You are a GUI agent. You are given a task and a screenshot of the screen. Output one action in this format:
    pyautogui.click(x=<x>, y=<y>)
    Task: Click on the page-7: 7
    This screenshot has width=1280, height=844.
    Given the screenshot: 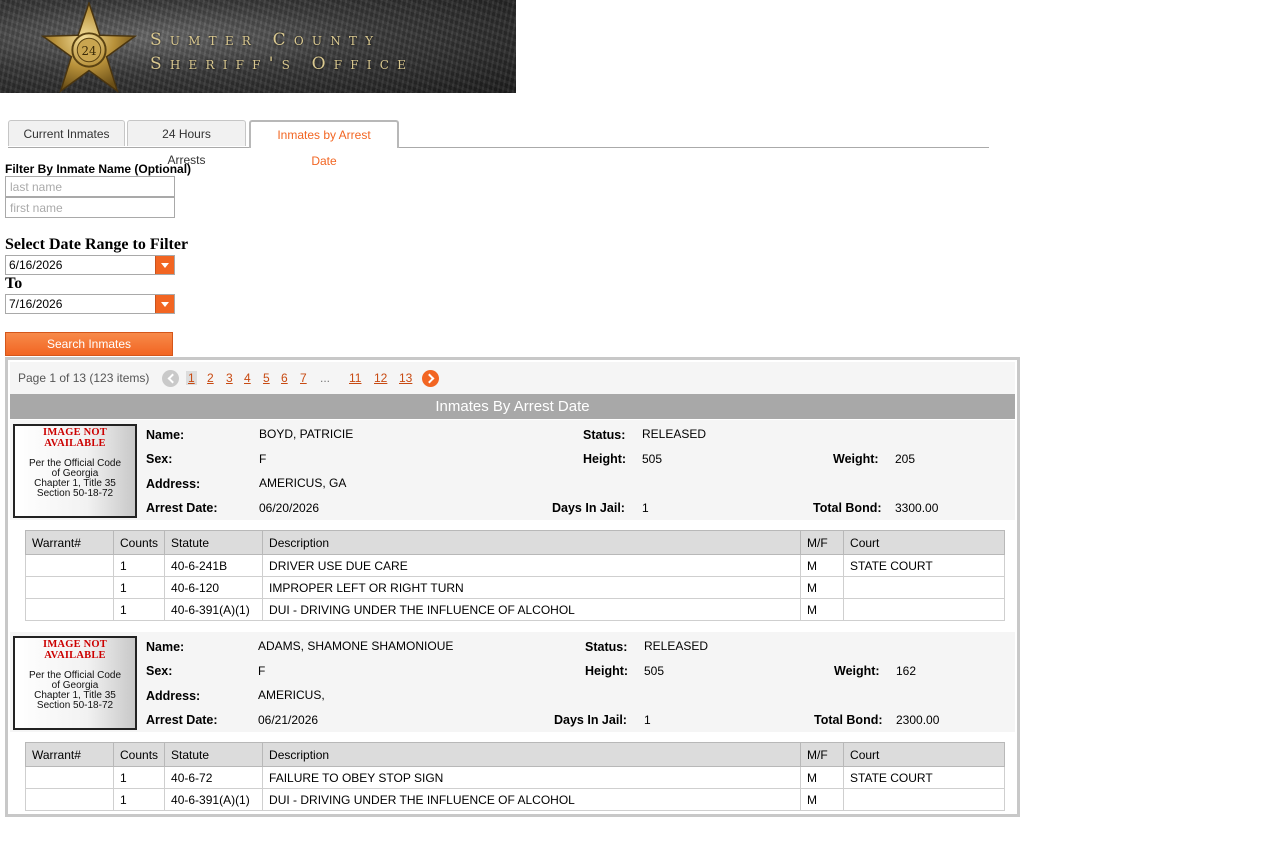 What is the action you would take?
    pyautogui.click(x=303, y=378)
    